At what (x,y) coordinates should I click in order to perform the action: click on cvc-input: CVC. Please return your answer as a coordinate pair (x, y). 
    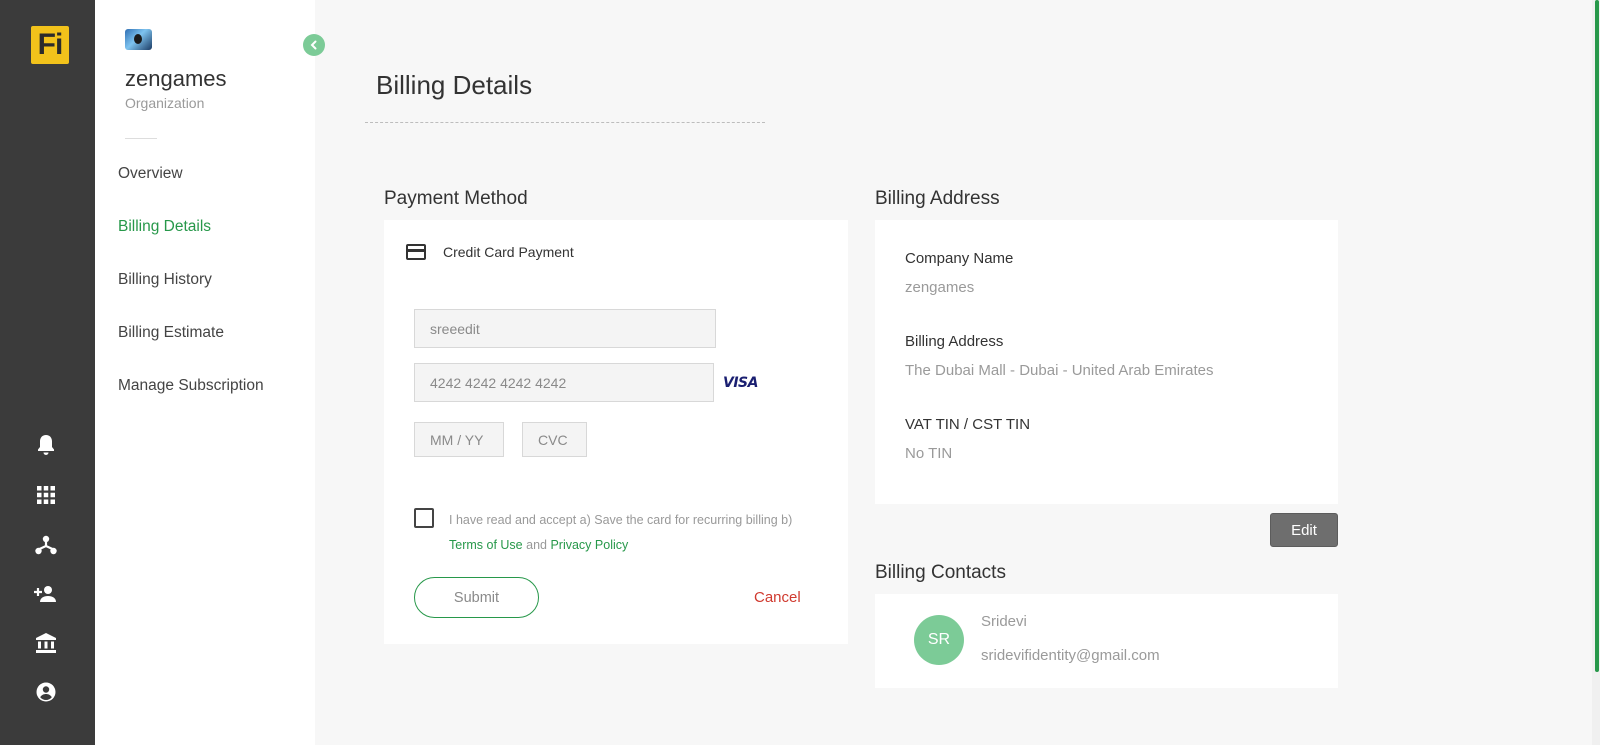
    Looking at the image, I should click on (554, 439).